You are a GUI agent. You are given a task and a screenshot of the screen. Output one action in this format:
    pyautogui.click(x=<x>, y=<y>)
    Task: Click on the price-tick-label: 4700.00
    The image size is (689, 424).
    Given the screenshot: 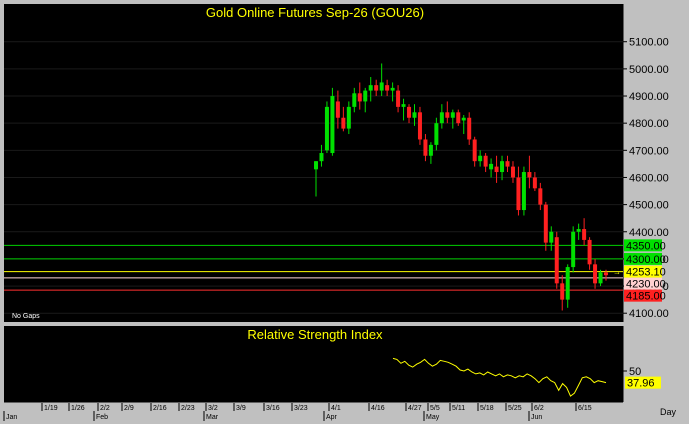 What is the action you would take?
    pyautogui.click(x=649, y=151)
    